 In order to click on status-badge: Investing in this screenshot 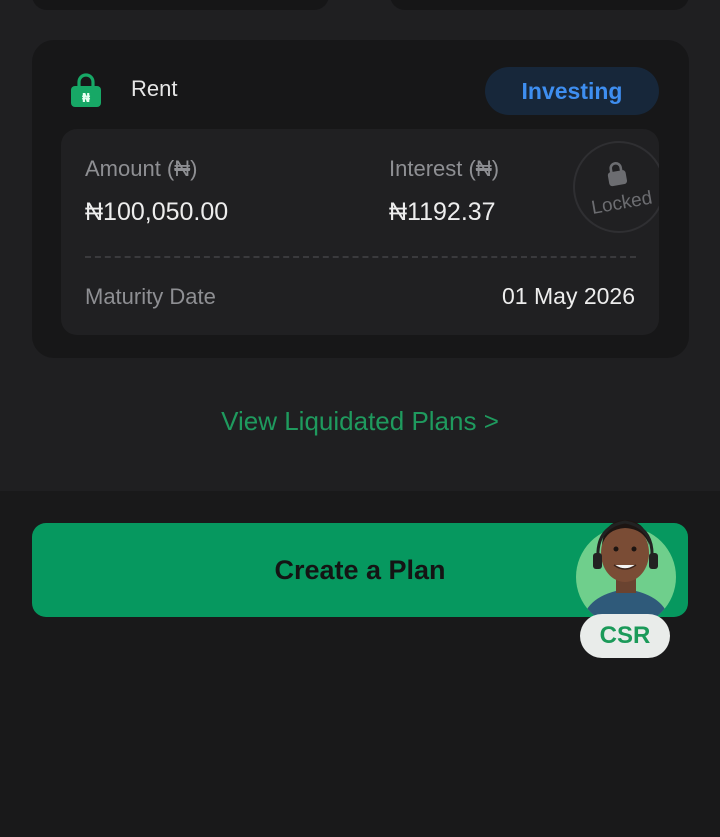, I will do `click(572, 91)`.